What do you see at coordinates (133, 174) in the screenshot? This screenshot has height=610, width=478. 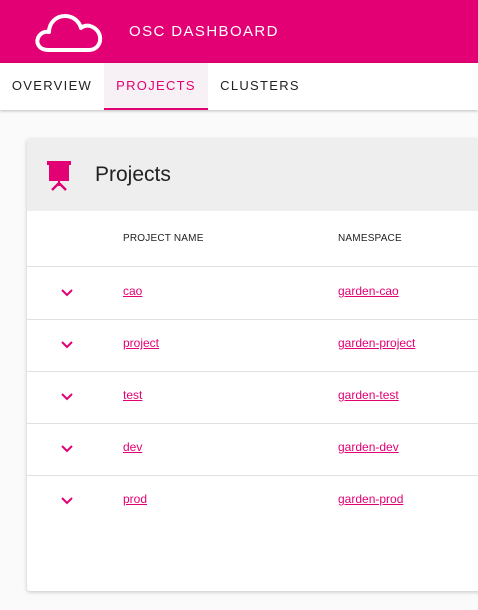 I see `card-title: Projects` at bounding box center [133, 174].